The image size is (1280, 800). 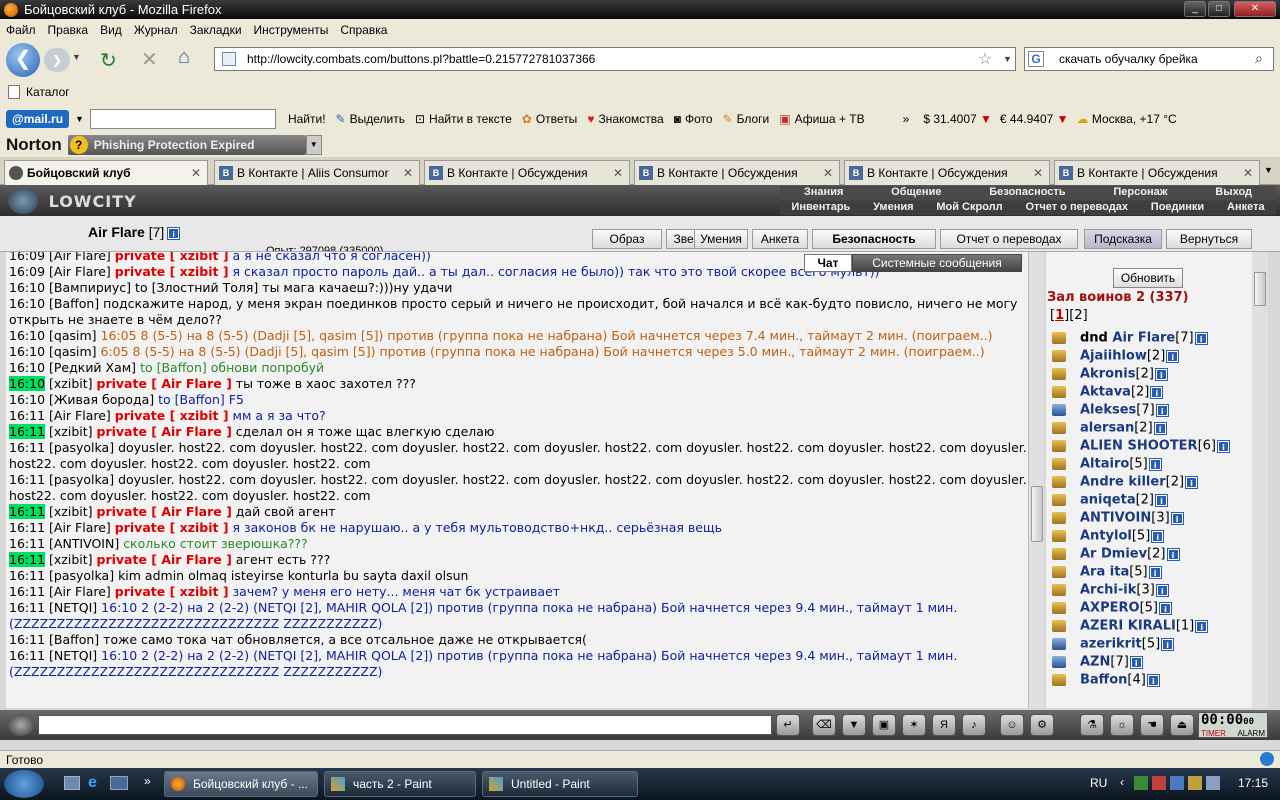 I want to click on player-row: AZN[7] i, so click(x=1096, y=663).